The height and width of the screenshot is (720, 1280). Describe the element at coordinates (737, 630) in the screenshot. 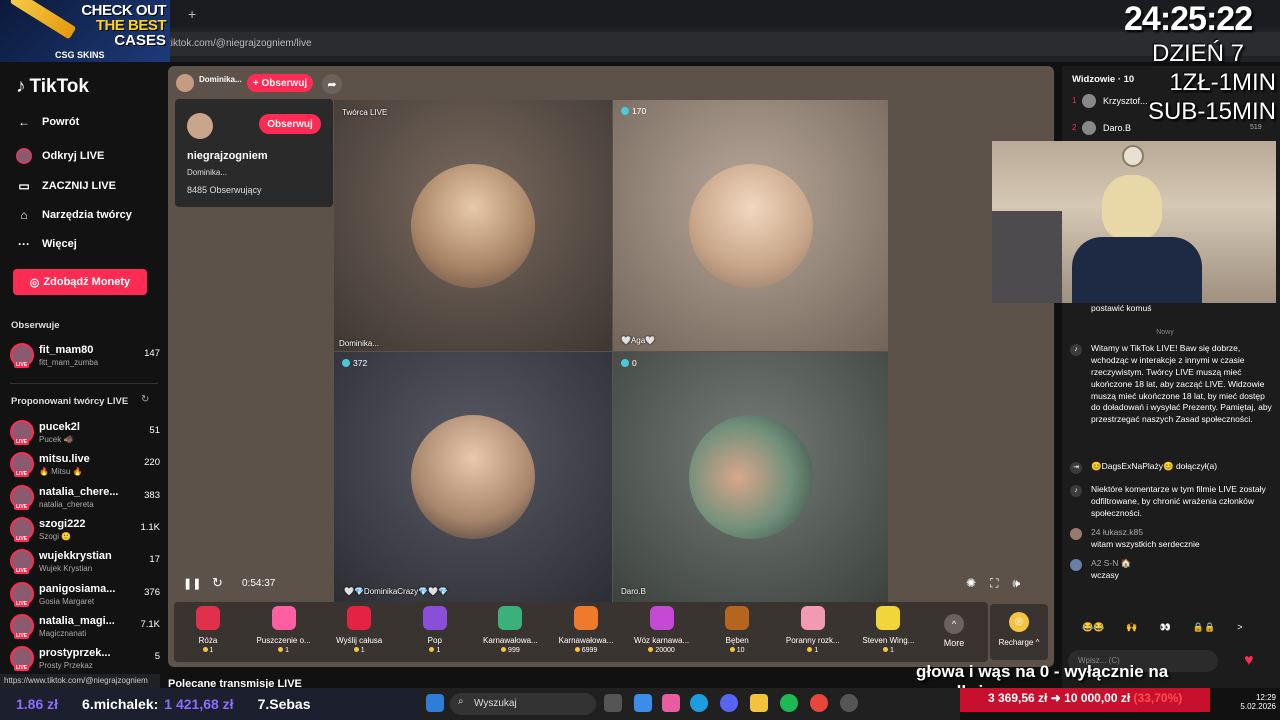

I see `gift-item: Bęben 10` at that location.